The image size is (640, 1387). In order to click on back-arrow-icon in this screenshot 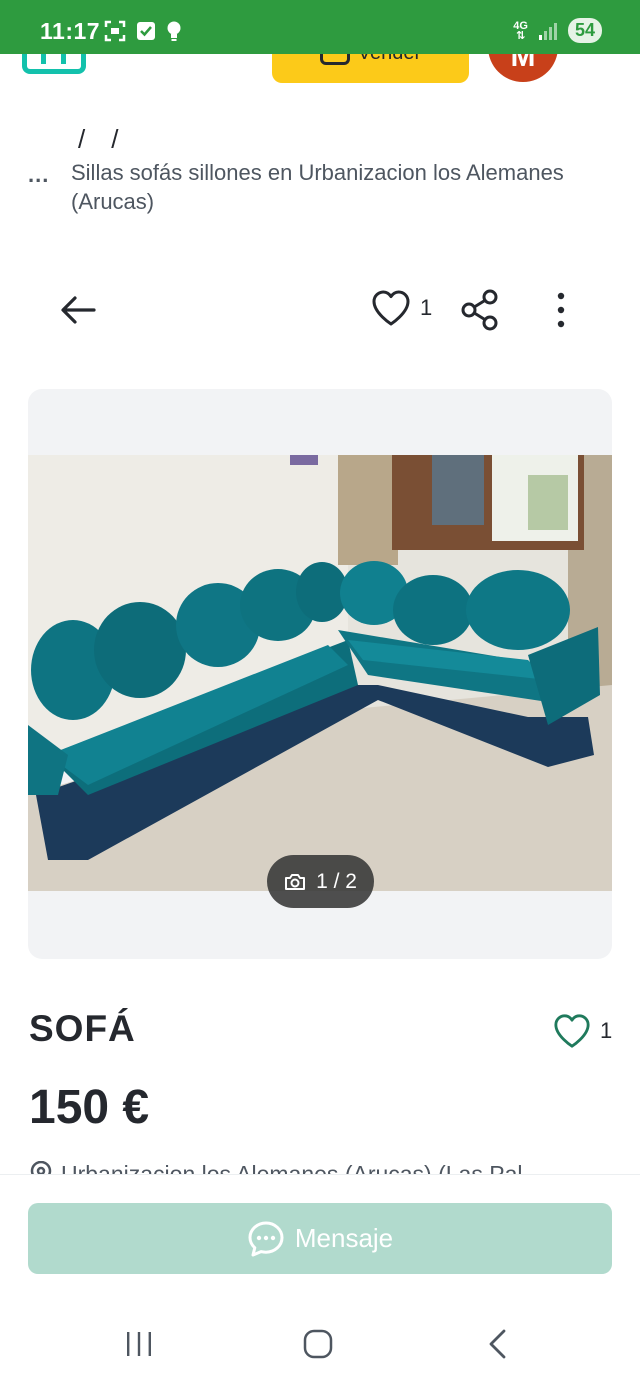, I will do `click(78, 310)`.